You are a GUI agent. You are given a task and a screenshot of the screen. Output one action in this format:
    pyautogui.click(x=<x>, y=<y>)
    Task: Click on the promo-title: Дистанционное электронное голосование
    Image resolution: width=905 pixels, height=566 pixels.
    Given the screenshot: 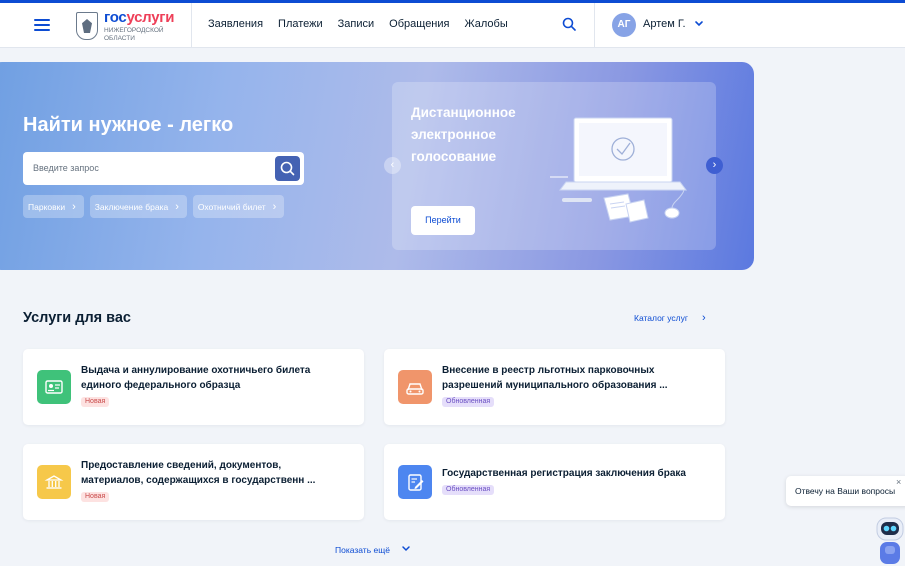 What is the action you would take?
    pyautogui.click(x=463, y=134)
    